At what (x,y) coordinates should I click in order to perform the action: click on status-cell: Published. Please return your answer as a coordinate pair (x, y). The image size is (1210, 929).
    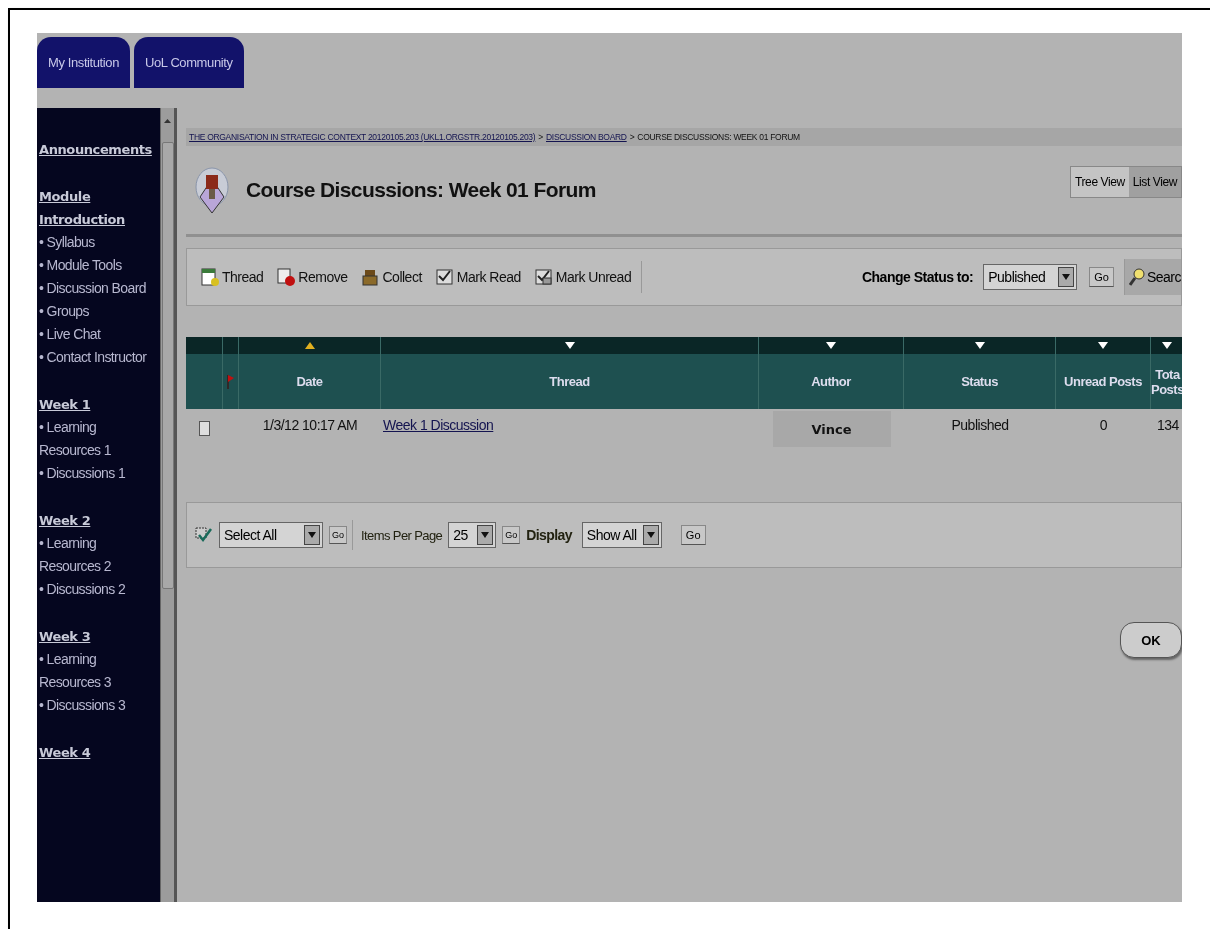
    Looking at the image, I should click on (980, 425).